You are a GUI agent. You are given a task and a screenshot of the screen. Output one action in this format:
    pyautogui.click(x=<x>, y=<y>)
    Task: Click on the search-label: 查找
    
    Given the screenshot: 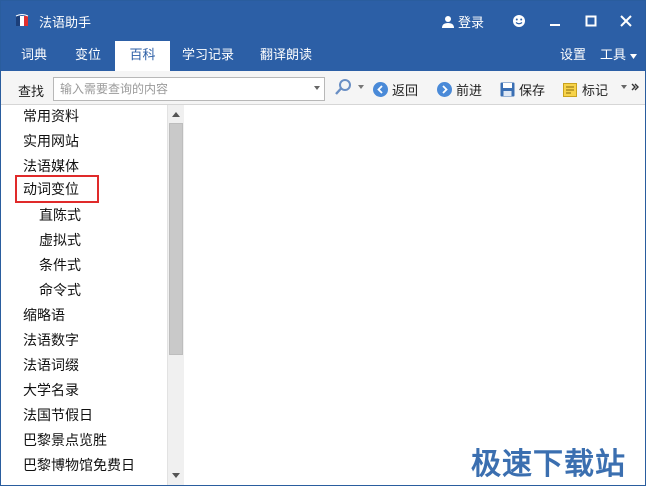 What is the action you would take?
    pyautogui.click(x=31, y=92)
    